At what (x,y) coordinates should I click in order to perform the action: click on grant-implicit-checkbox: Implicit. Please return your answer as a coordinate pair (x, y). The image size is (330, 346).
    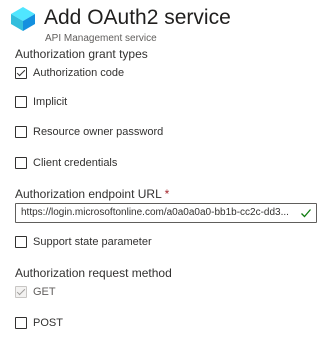
    Looking at the image, I should click on (41, 102).